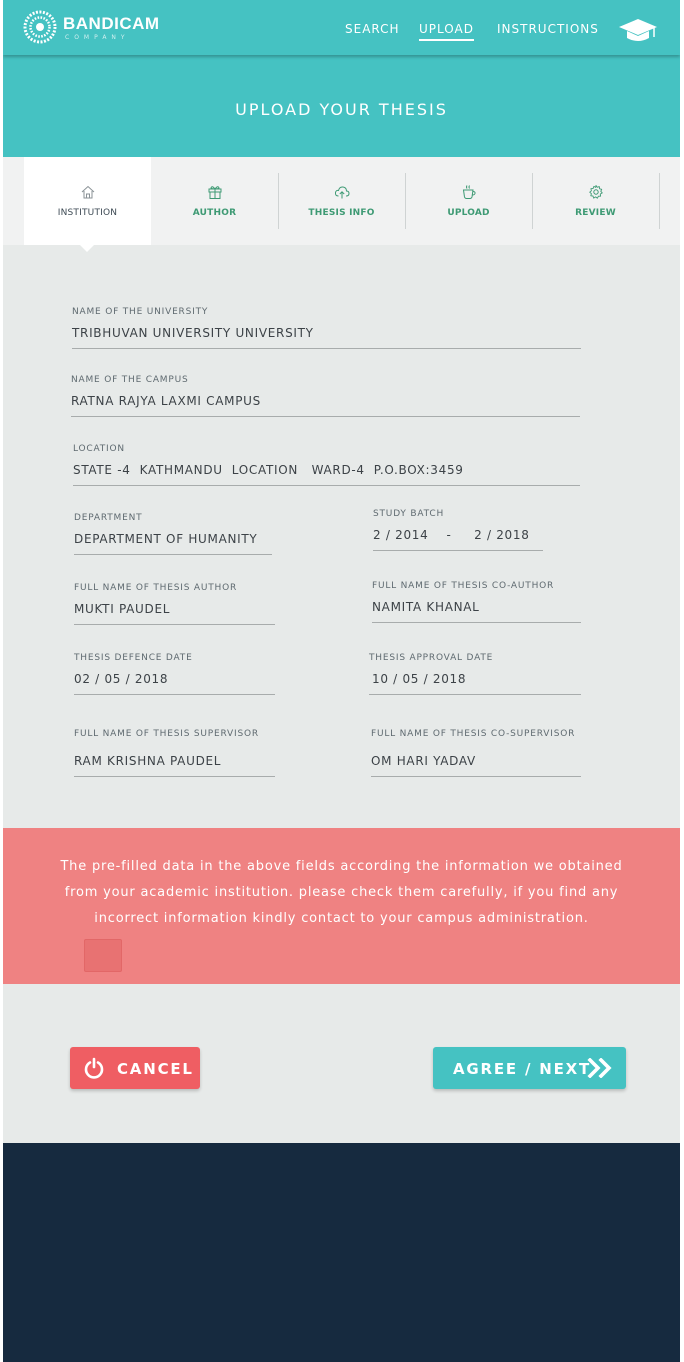  Describe the element at coordinates (468, 201) in the screenshot. I see `tab-upload: UPLOAD` at that location.